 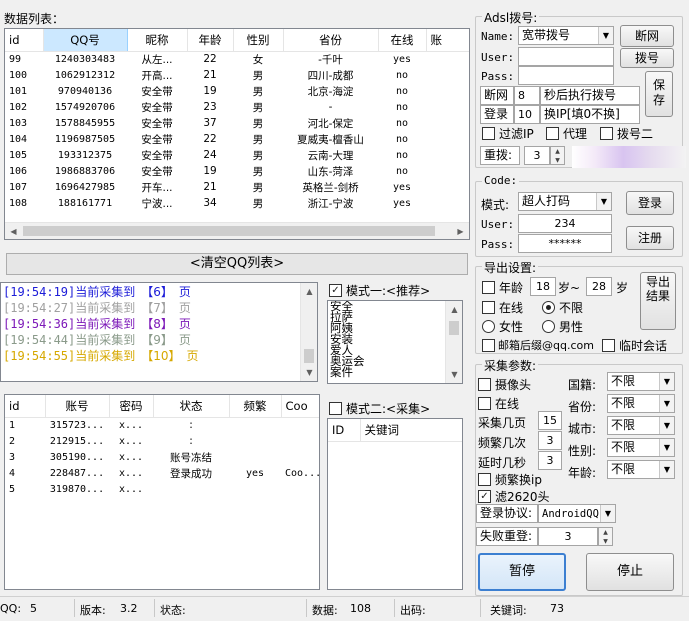 What do you see at coordinates (550, 440) in the screenshot?
I see `freq-input: 3` at bounding box center [550, 440].